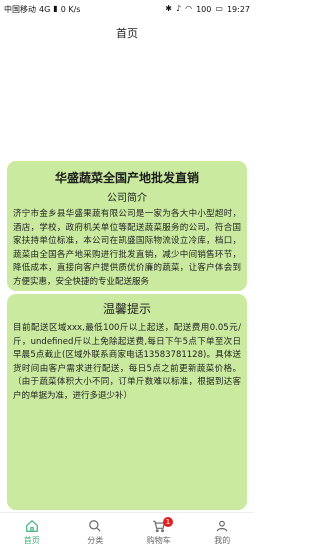 The height and width of the screenshot is (551, 320). What do you see at coordinates (55, 8) in the screenshot?
I see `signal-icon: ▮` at bounding box center [55, 8].